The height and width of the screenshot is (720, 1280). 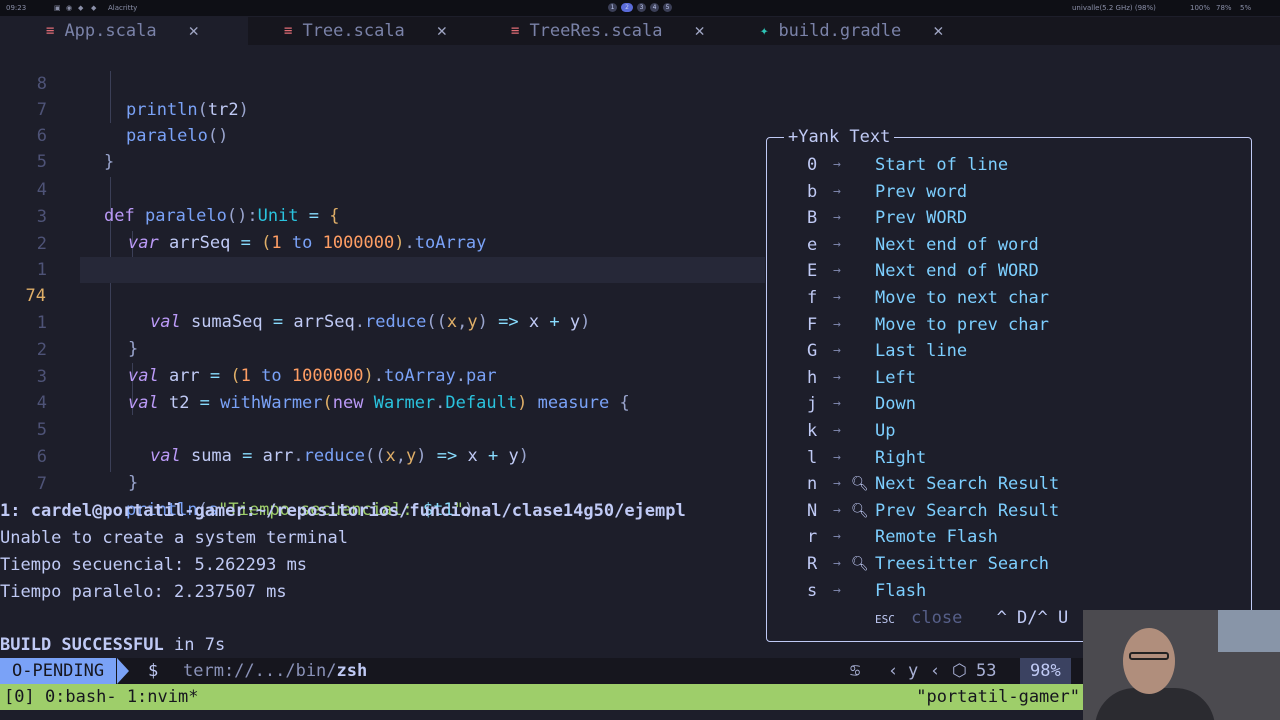 What do you see at coordinates (352, 671) in the screenshot?
I see `path-shell: zsh` at bounding box center [352, 671].